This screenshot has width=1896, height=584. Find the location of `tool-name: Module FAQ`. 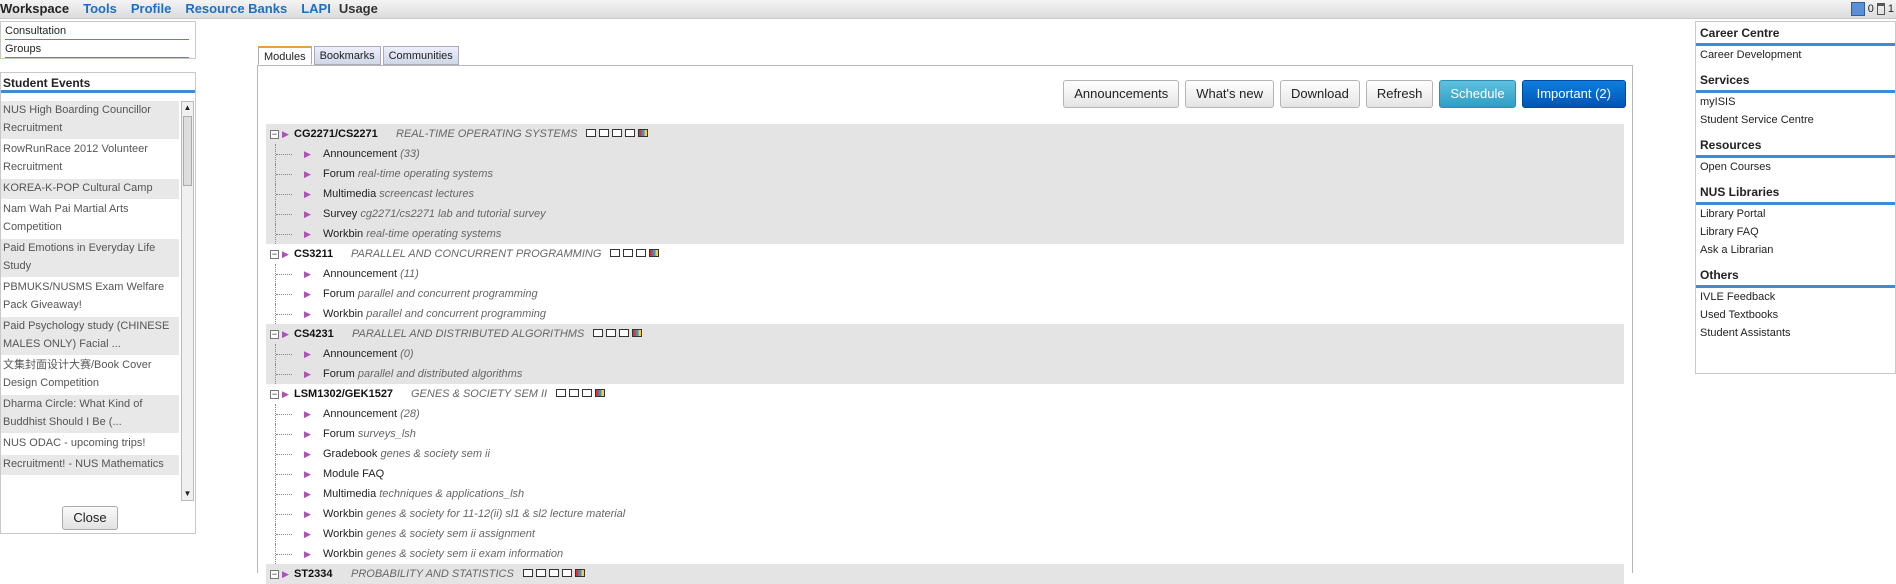

tool-name: Module FAQ is located at coordinates (353, 474).